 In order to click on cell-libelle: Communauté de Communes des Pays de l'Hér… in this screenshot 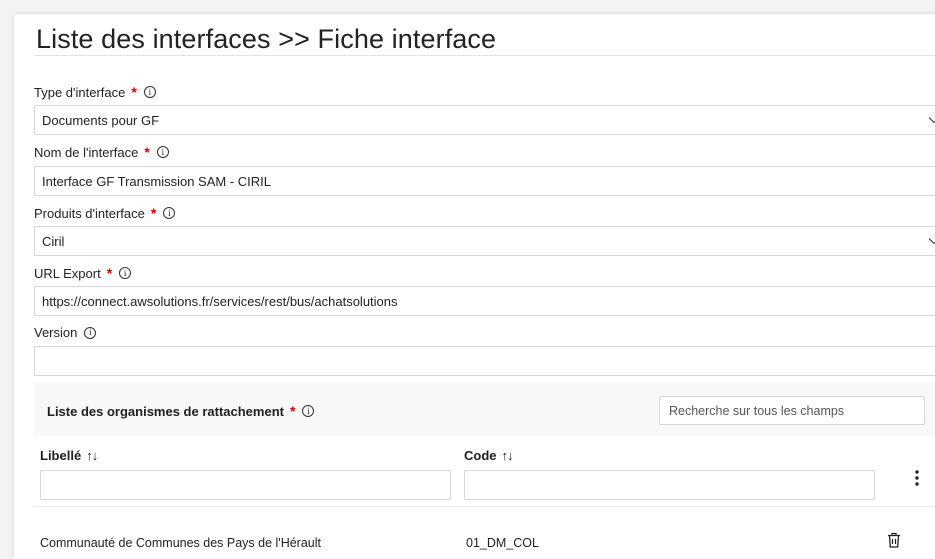, I will do `click(180, 543)`.